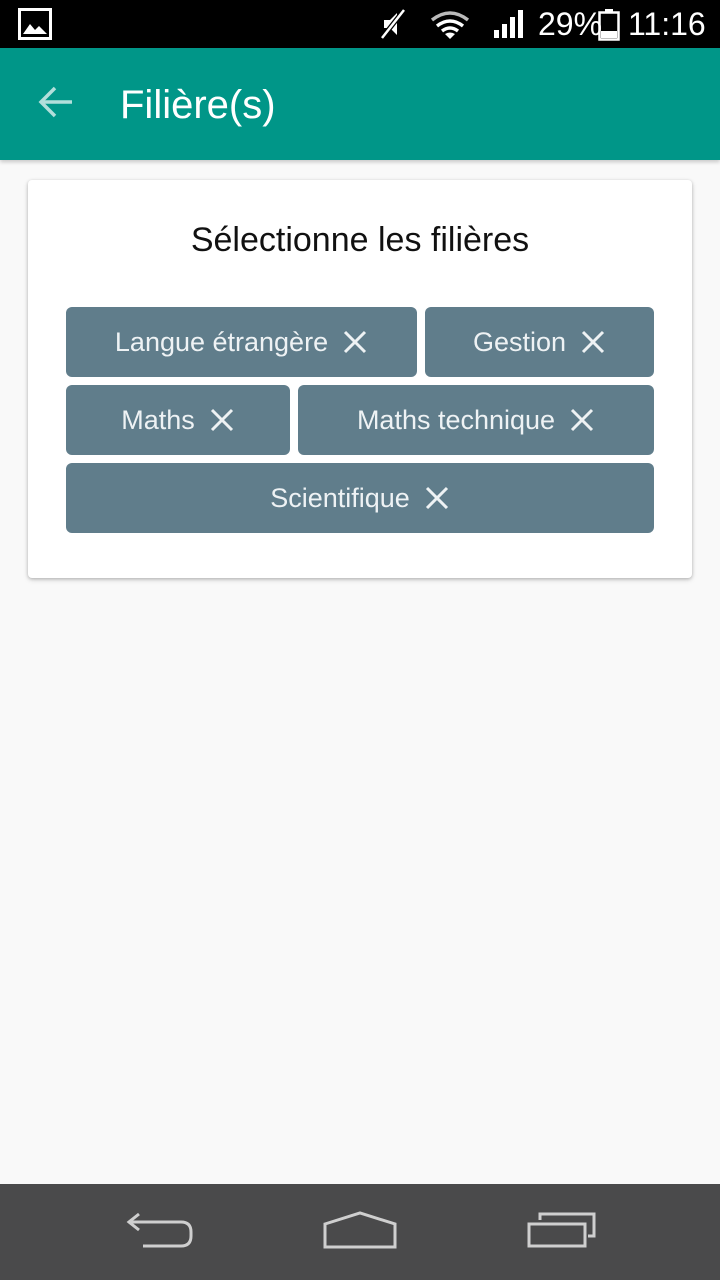  I want to click on chip-label: Maths, so click(158, 419).